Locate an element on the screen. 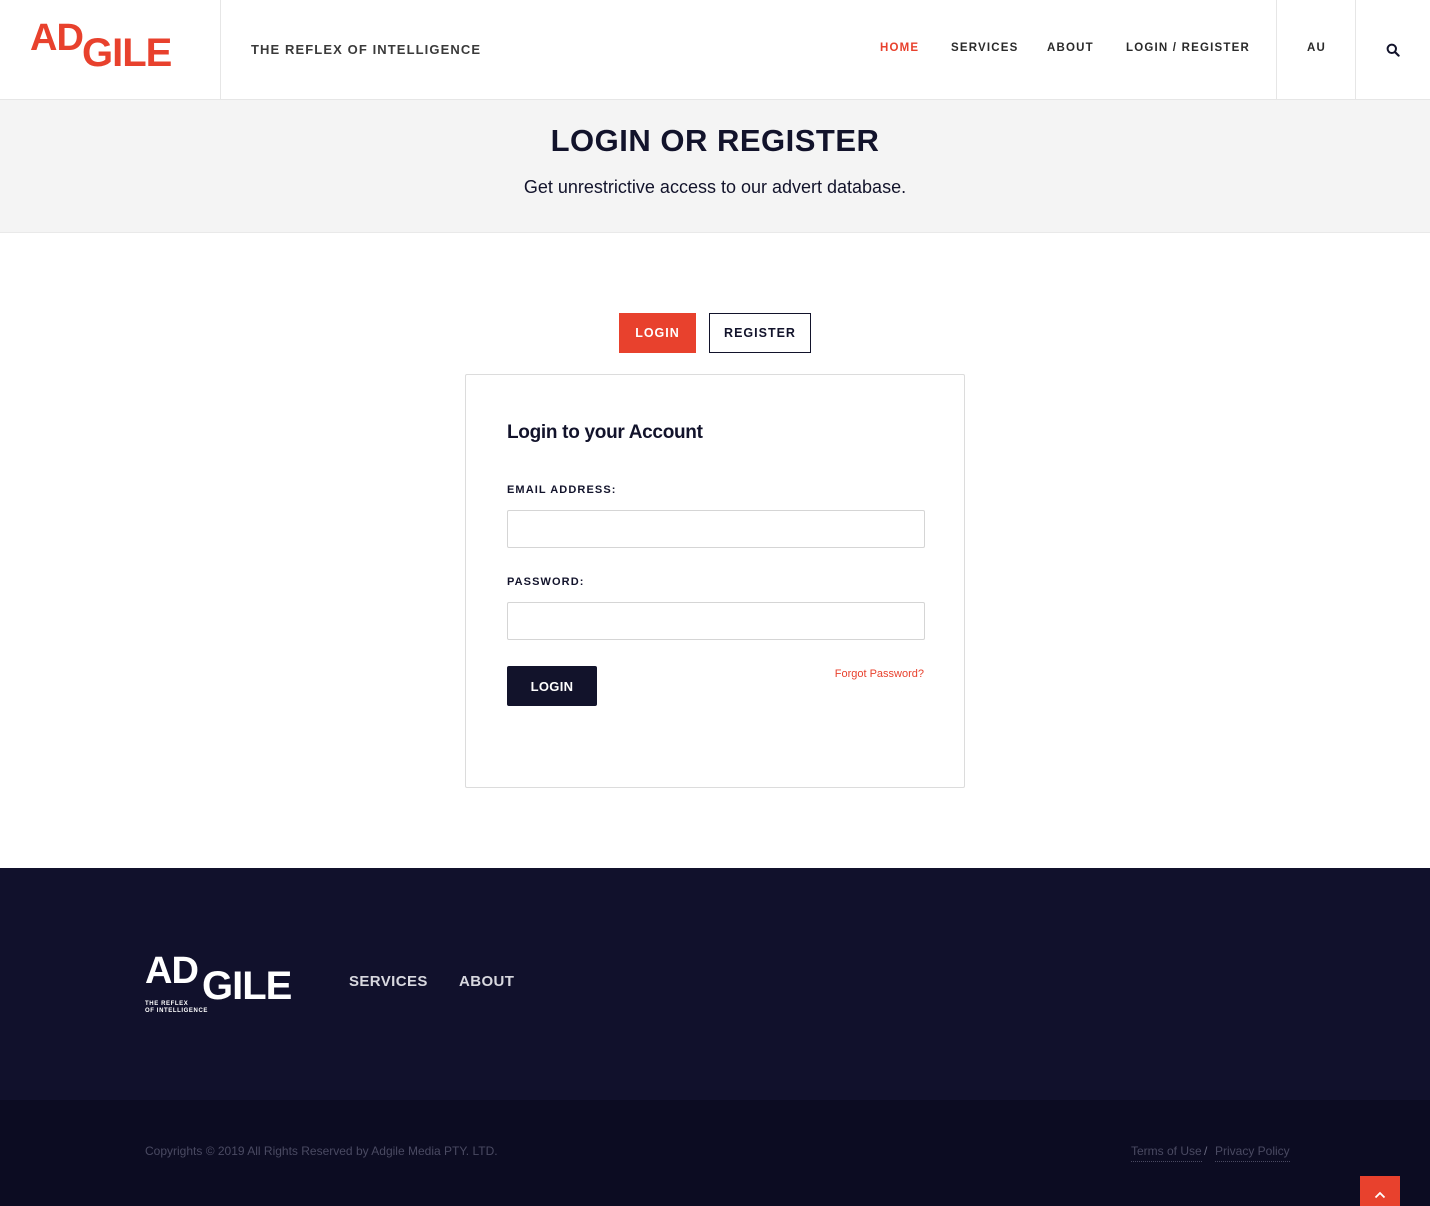  tab-login: LOGIN is located at coordinates (657, 333).